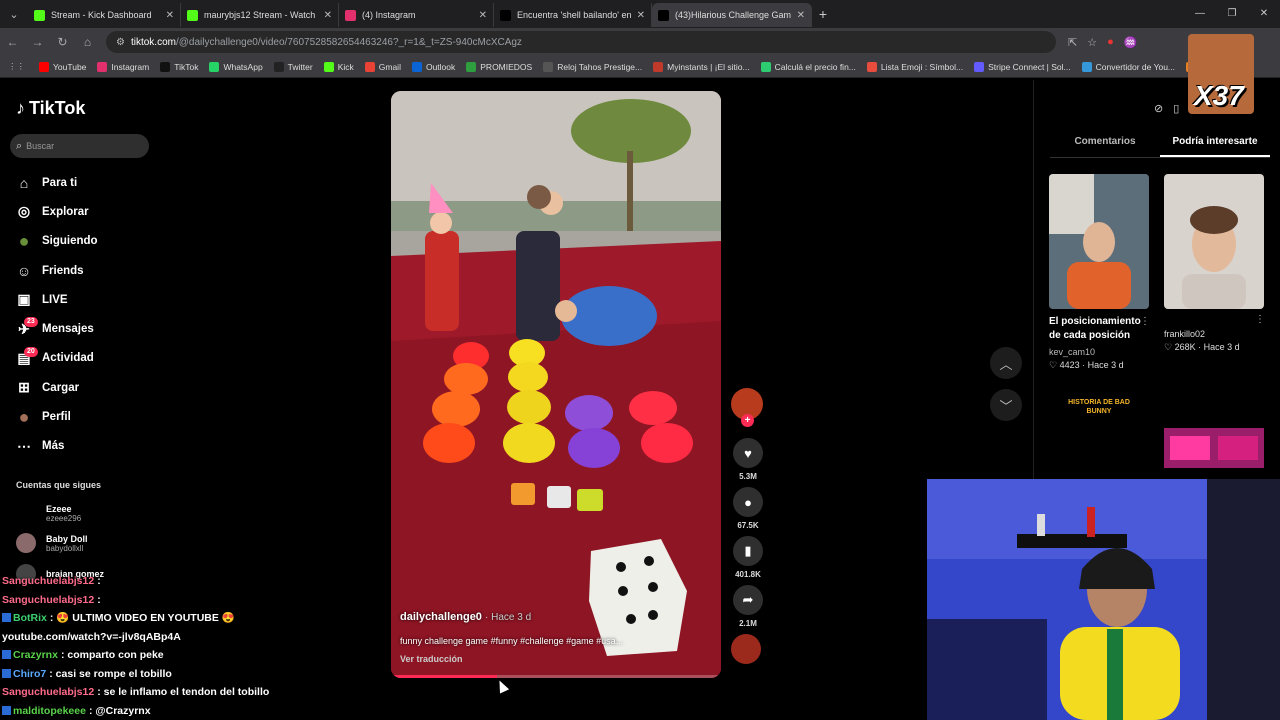 The image size is (1280, 720). What do you see at coordinates (120, 42) in the screenshot?
I see `site-info-icon: ⚙` at bounding box center [120, 42].